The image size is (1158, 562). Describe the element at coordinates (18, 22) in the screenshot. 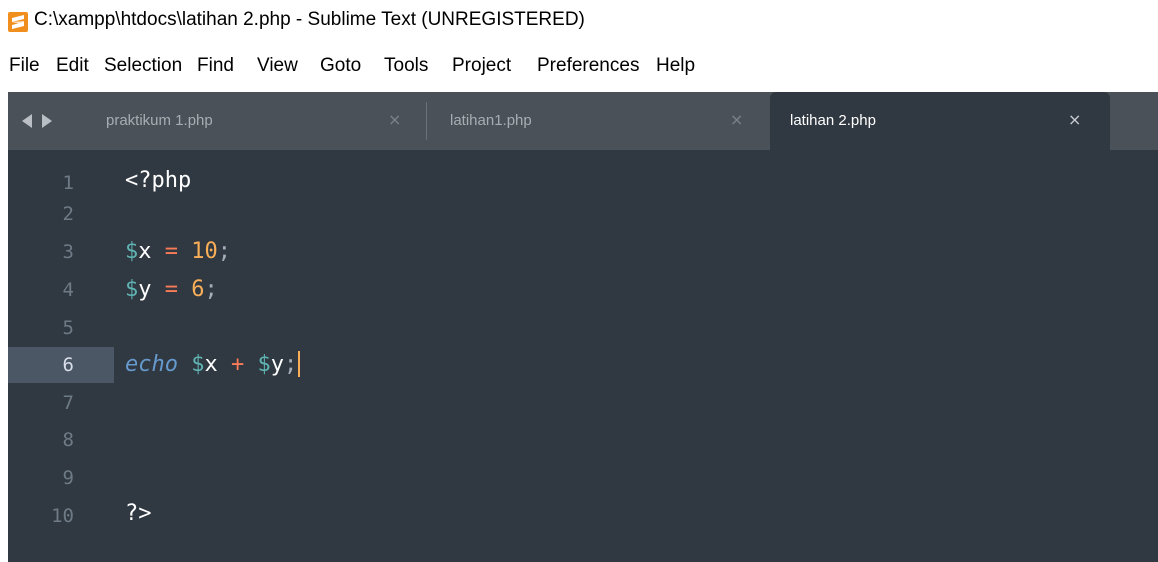

I see `sublime-logo-icon` at that location.